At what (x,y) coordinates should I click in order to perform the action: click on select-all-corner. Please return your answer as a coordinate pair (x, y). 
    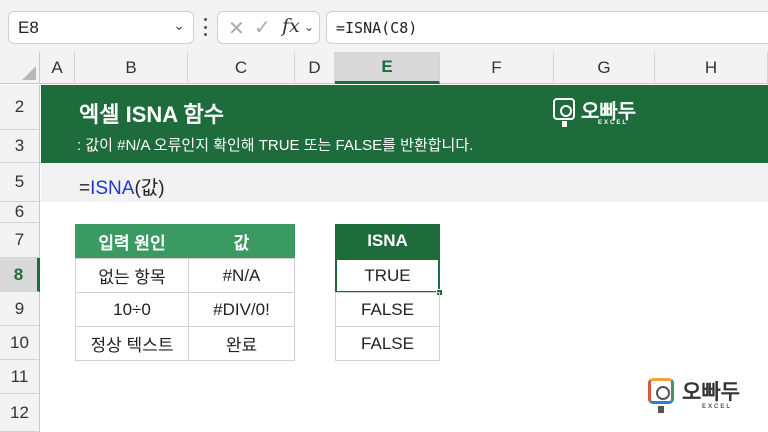
    Looking at the image, I should click on (20, 68).